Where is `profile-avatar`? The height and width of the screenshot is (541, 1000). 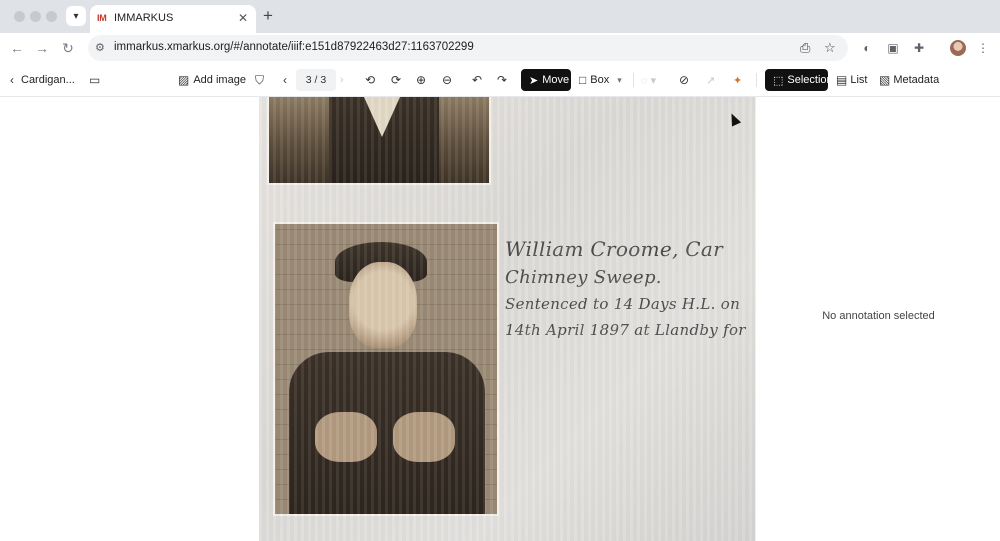 profile-avatar is located at coordinates (958, 48).